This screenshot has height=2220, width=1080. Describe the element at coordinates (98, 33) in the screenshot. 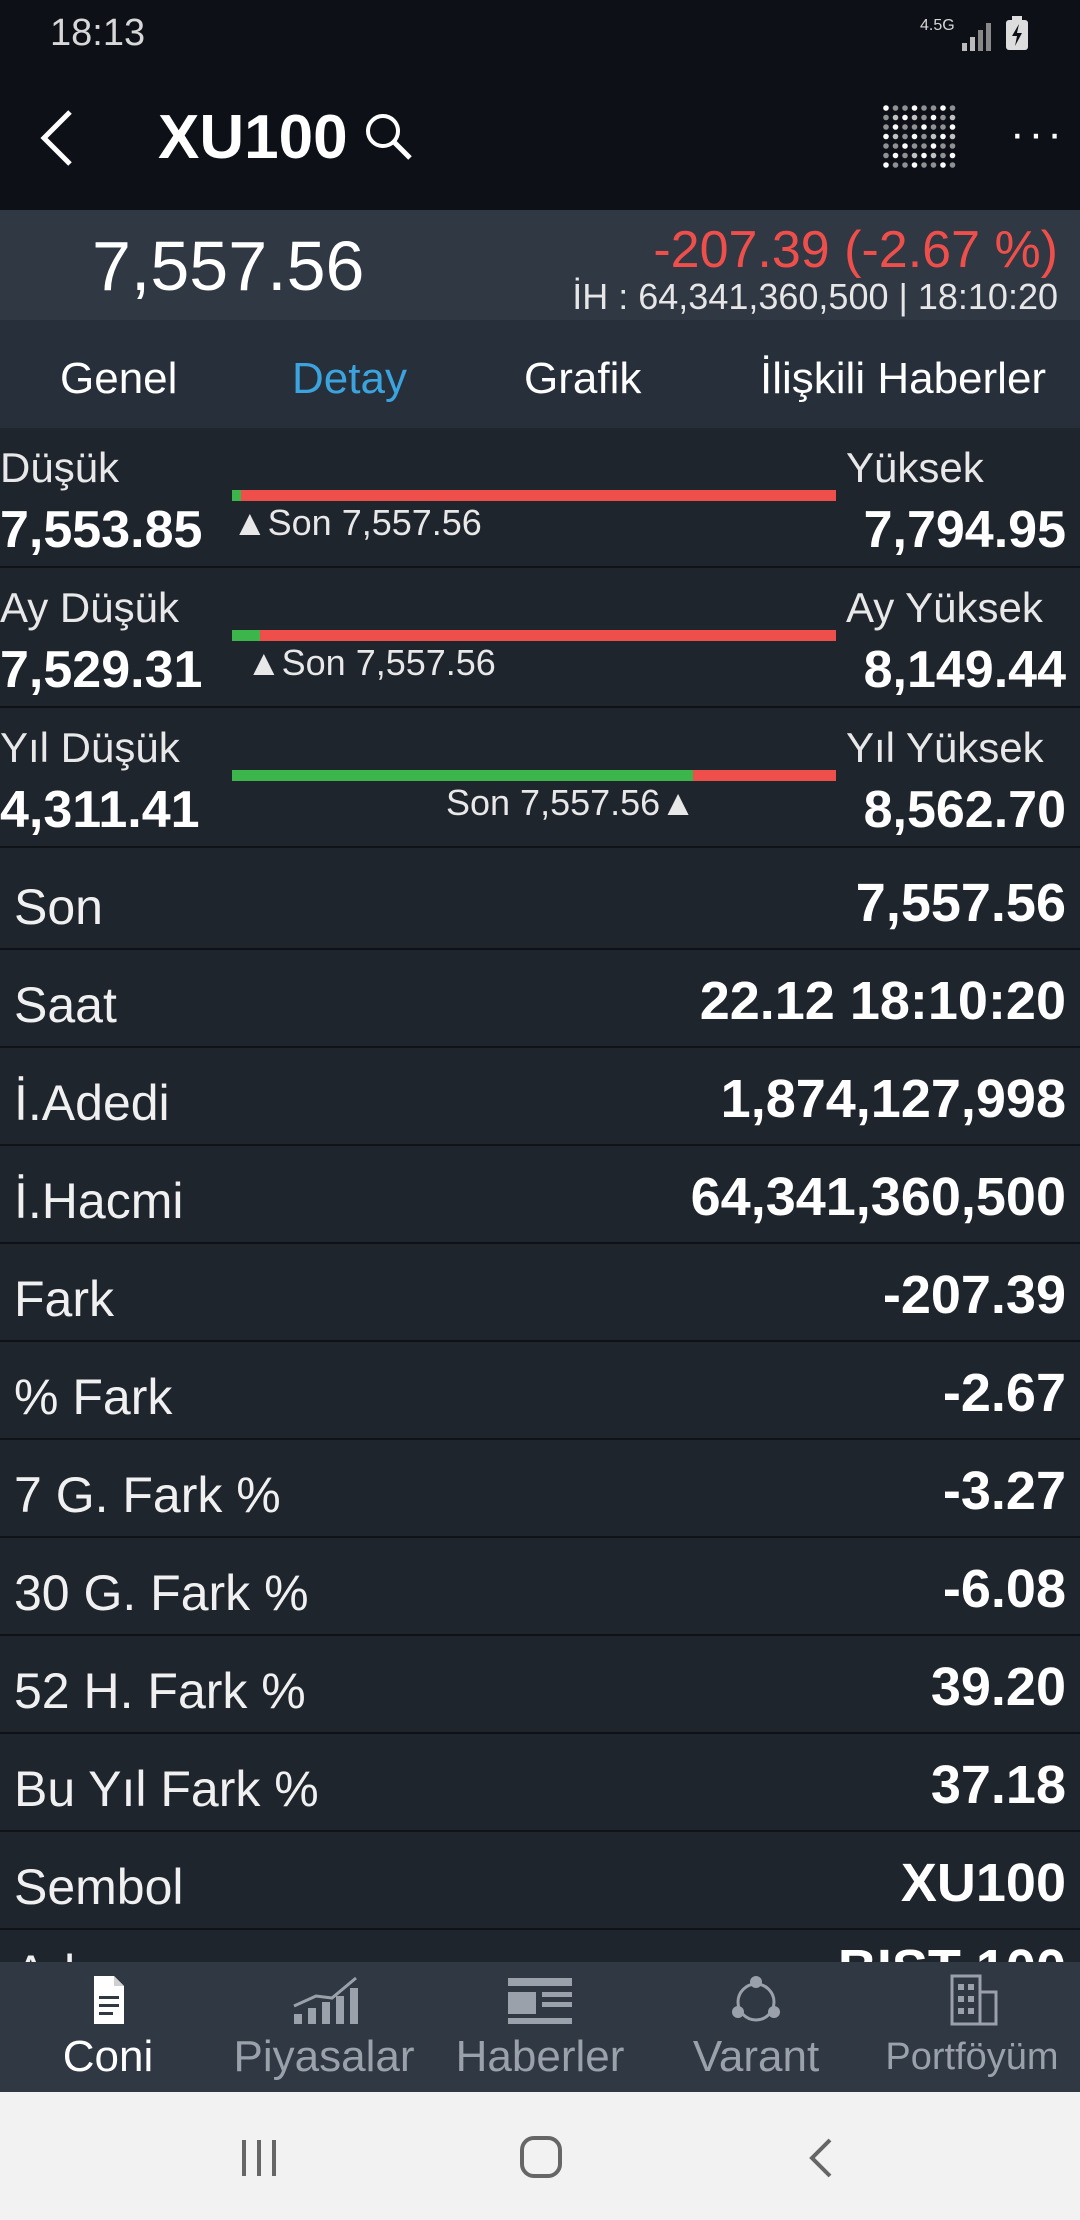

I see `status-time: 18:13` at that location.